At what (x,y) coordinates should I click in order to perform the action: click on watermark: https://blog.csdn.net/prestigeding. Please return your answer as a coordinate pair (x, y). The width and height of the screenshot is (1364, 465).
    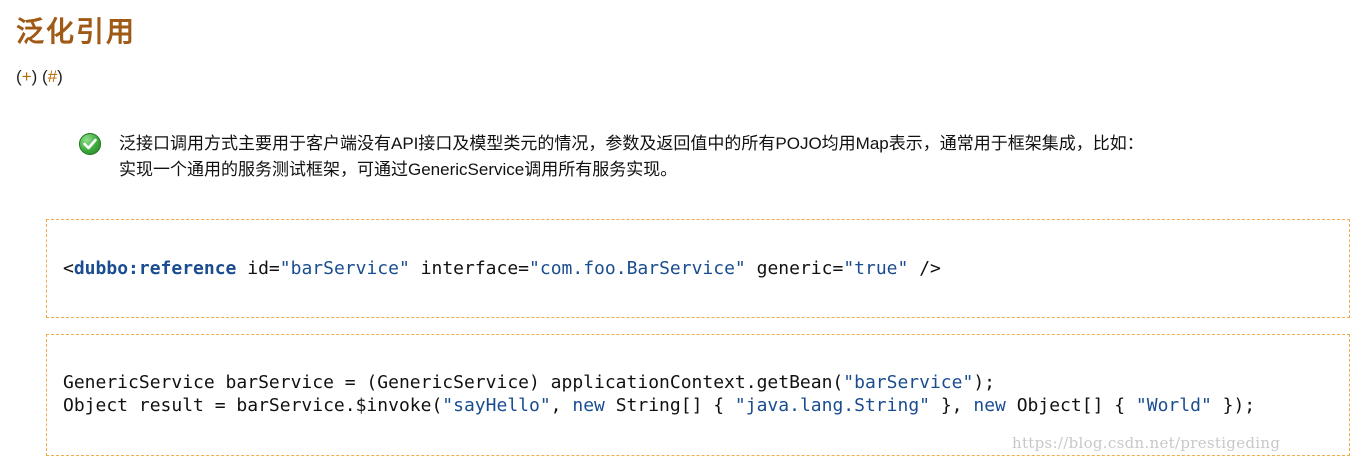
    Looking at the image, I should click on (1146, 443).